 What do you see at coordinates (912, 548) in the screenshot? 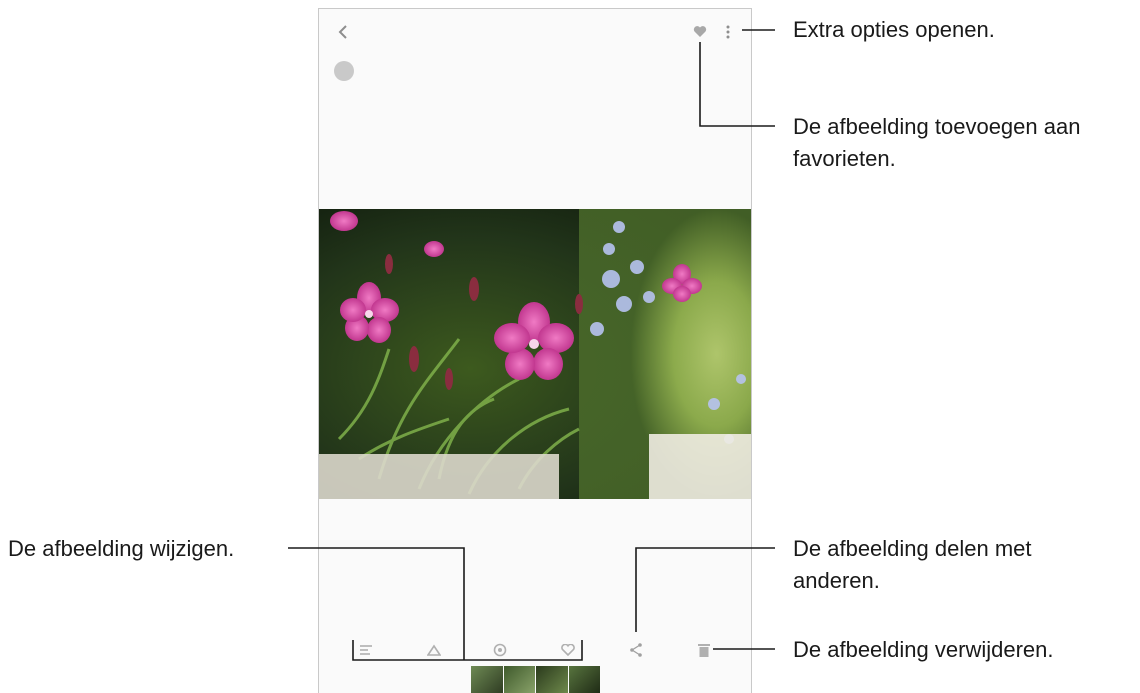
I see `callout-share-line1: De afbeelding delen met` at bounding box center [912, 548].